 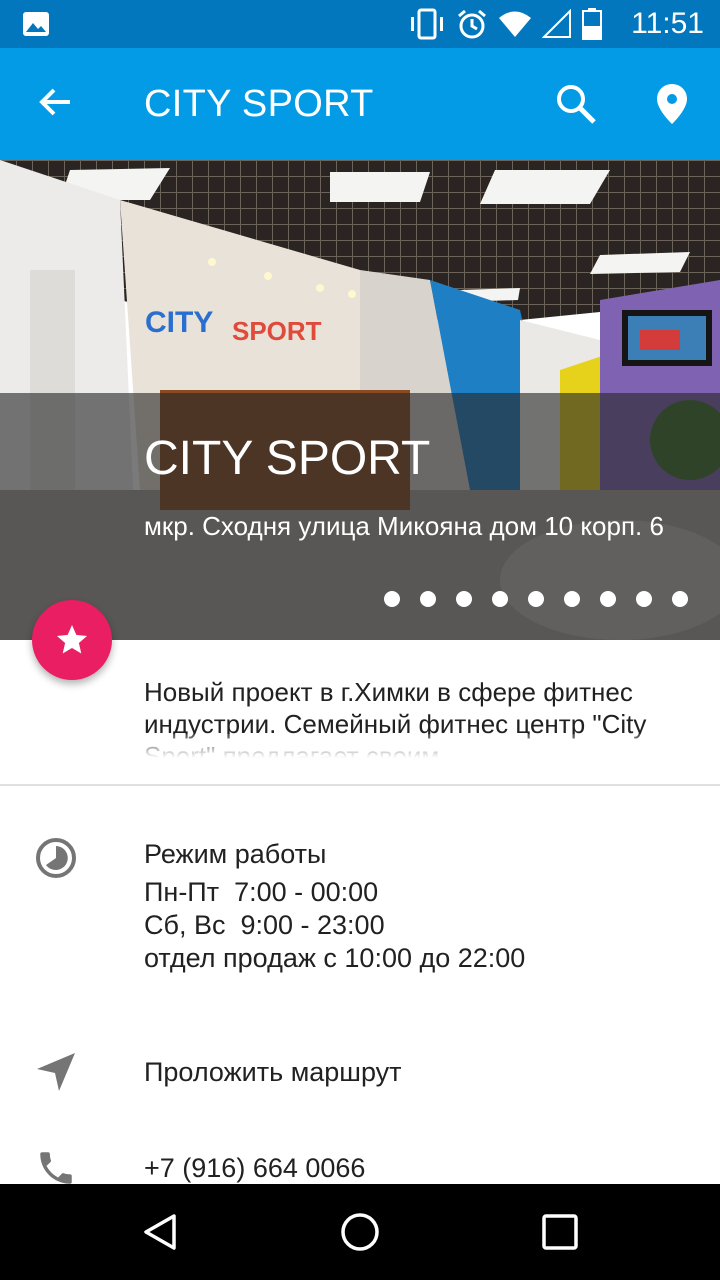 I want to click on route-button, so click(x=56, y=1072).